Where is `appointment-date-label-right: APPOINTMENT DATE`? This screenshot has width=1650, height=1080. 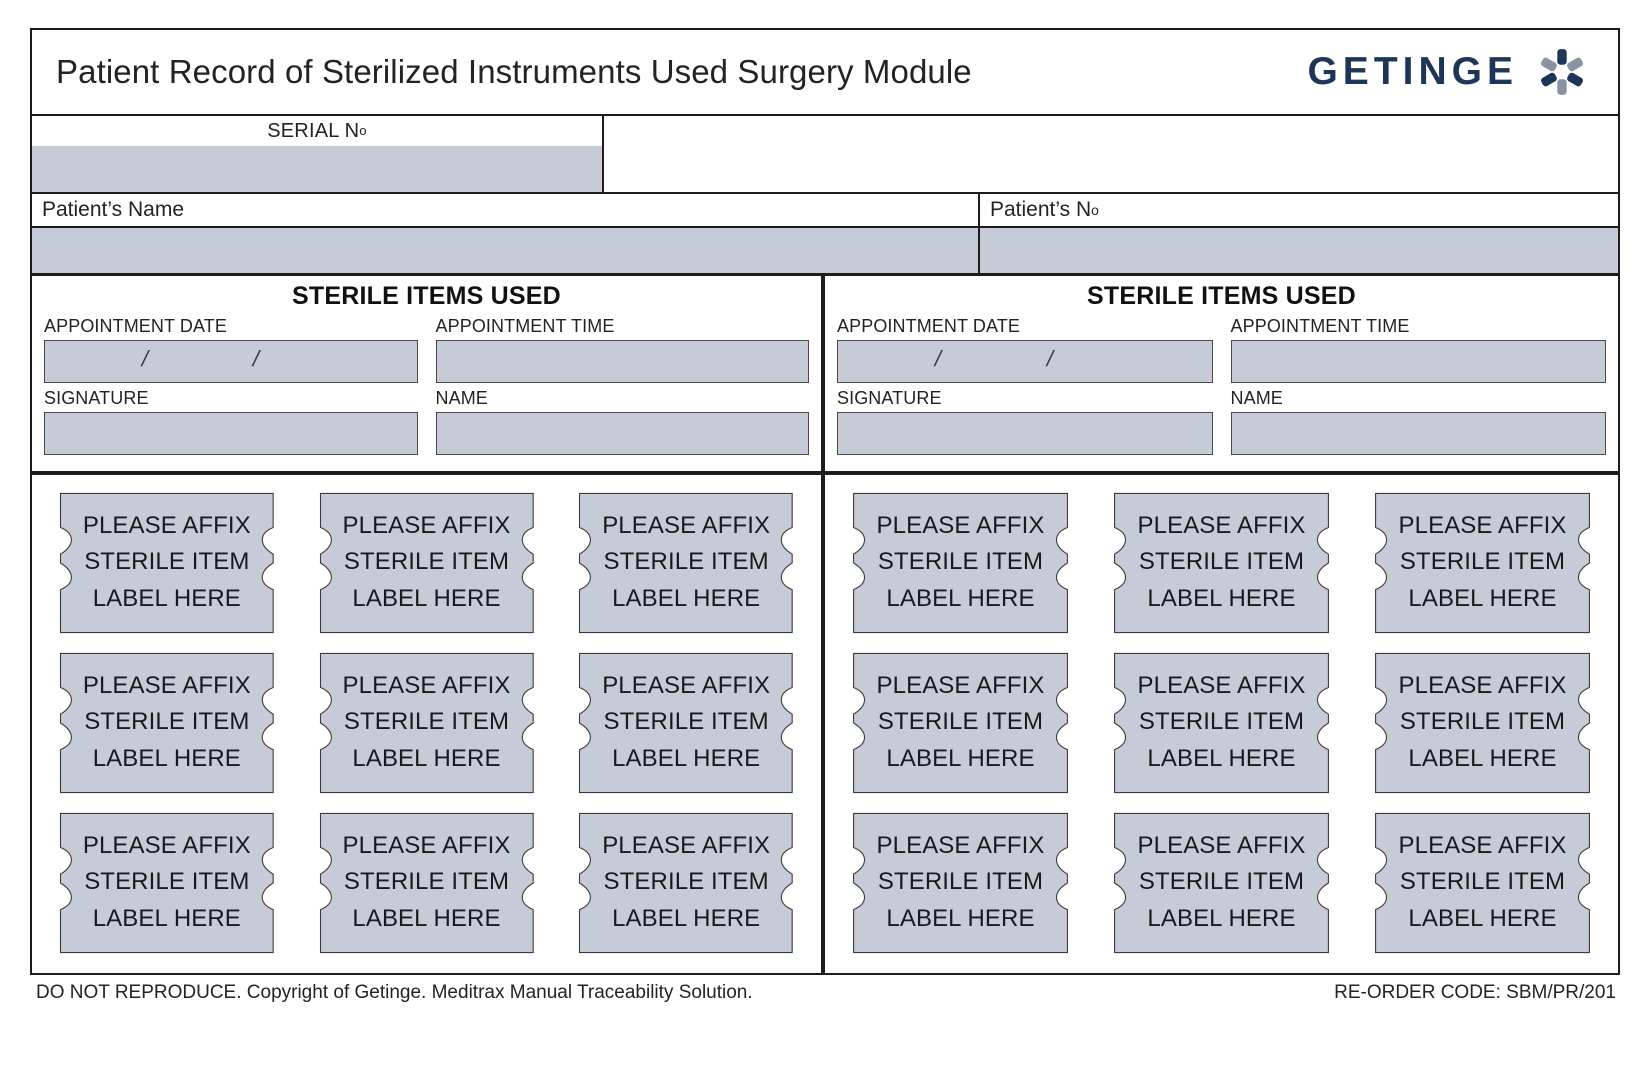 appointment-date-label-right: APPOINTMENT DATE is located at coordinates (928, 326).